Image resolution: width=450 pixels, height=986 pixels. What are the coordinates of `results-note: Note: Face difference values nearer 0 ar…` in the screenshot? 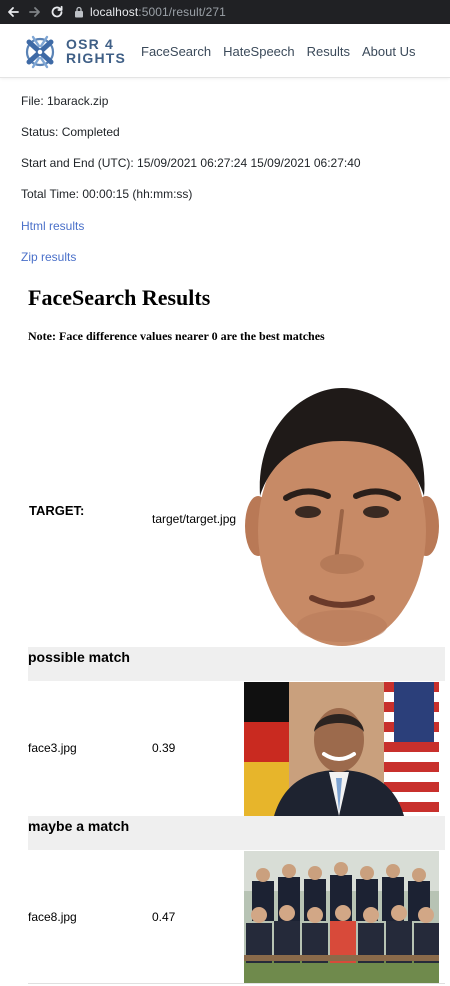 It's located at (176, 336).